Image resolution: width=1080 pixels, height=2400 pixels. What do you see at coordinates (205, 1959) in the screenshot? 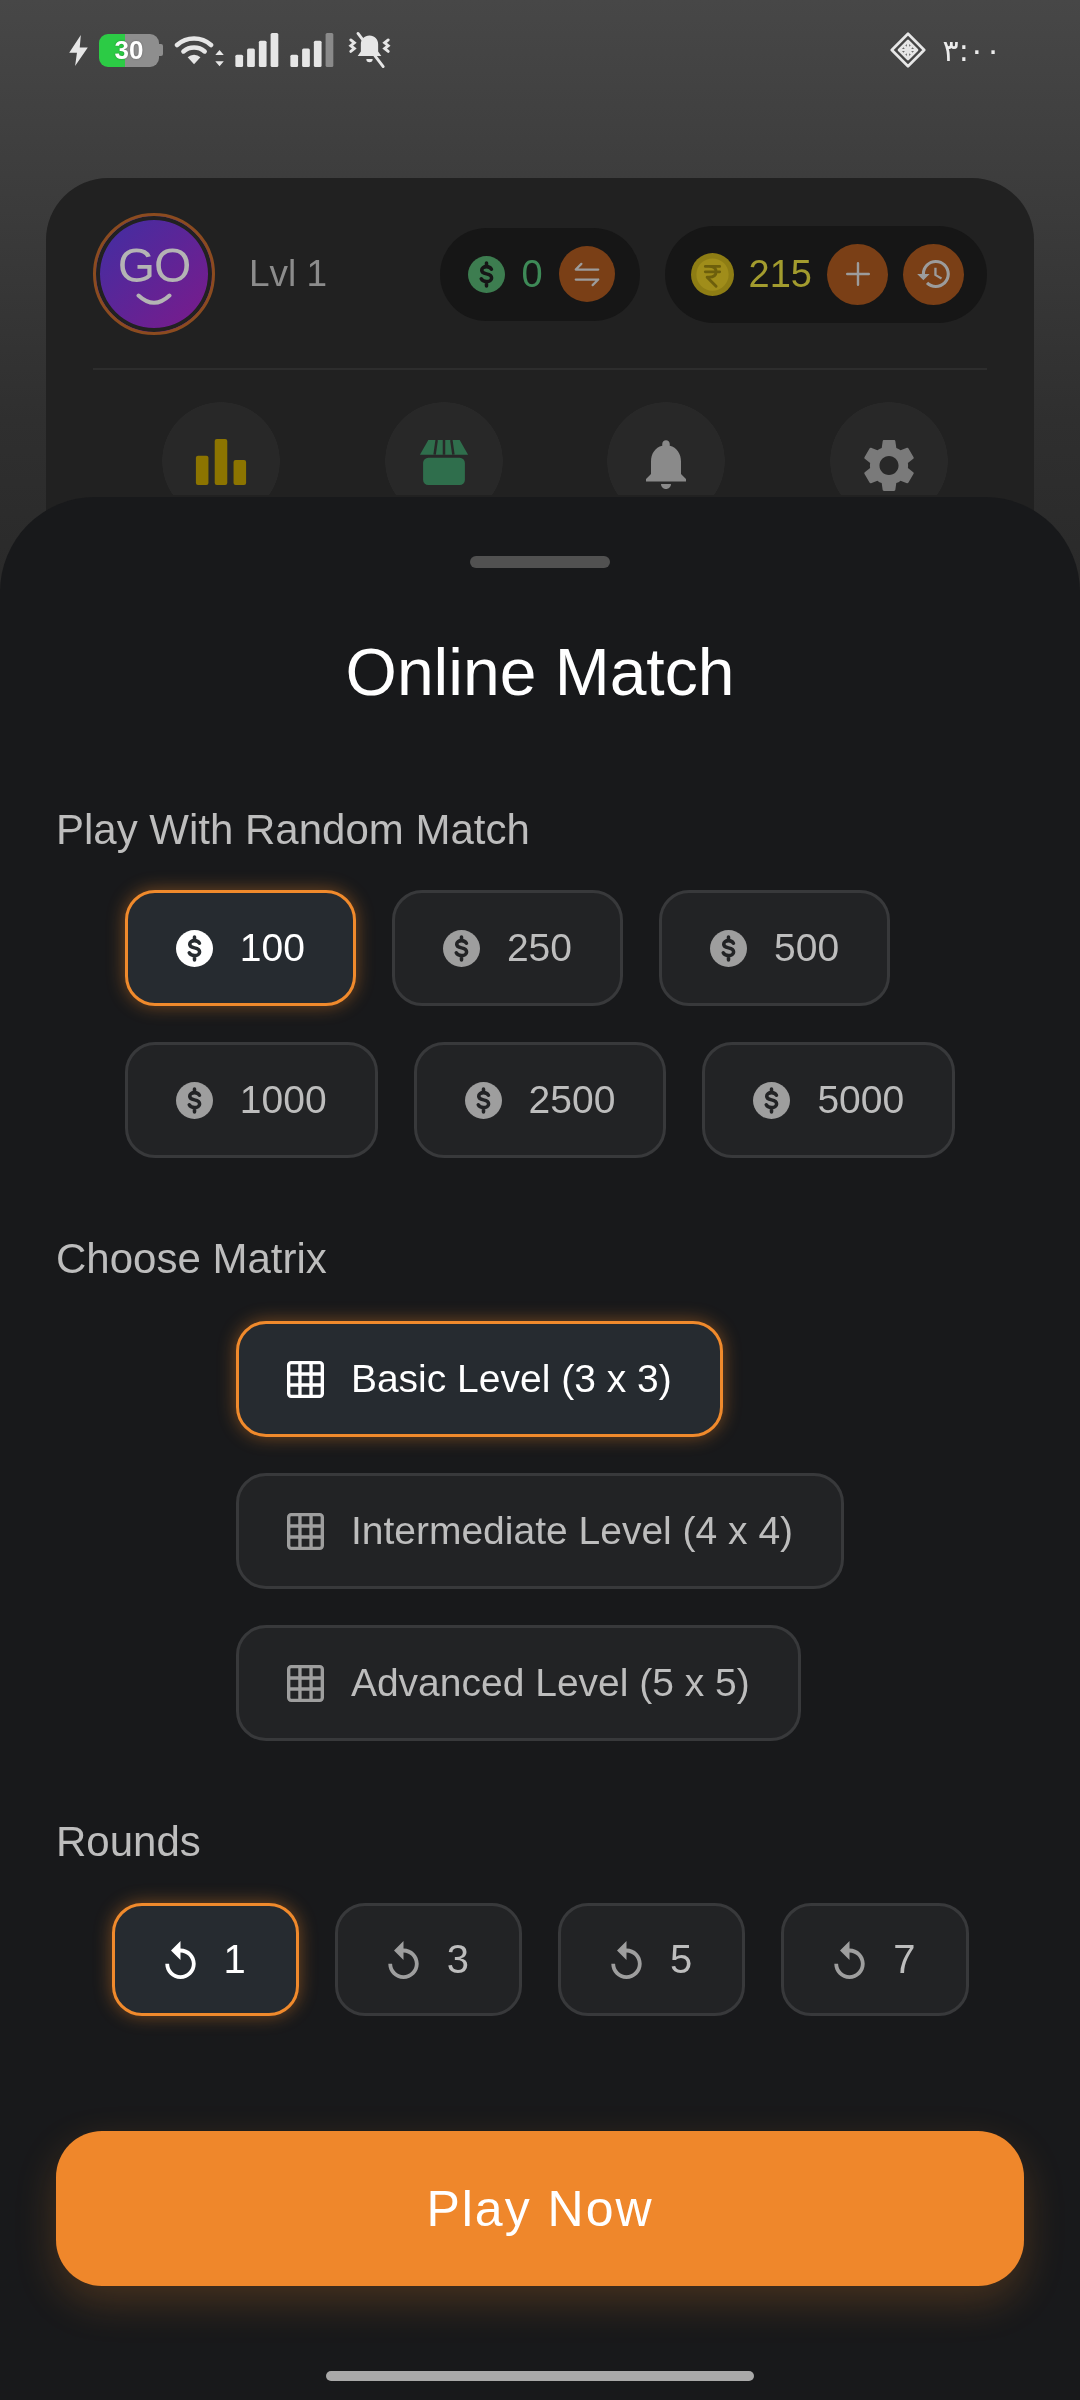
I see `rounds-option: 1` at bounding box center [205, 1959].